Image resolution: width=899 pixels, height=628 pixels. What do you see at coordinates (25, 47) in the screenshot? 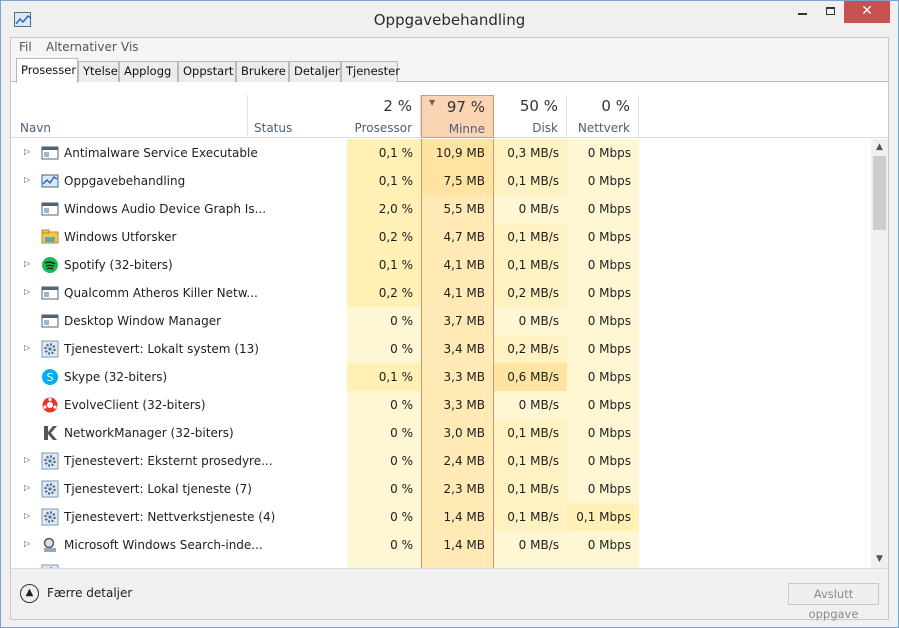
I see `menu-file: Fil` at bounding box center [25, 47].